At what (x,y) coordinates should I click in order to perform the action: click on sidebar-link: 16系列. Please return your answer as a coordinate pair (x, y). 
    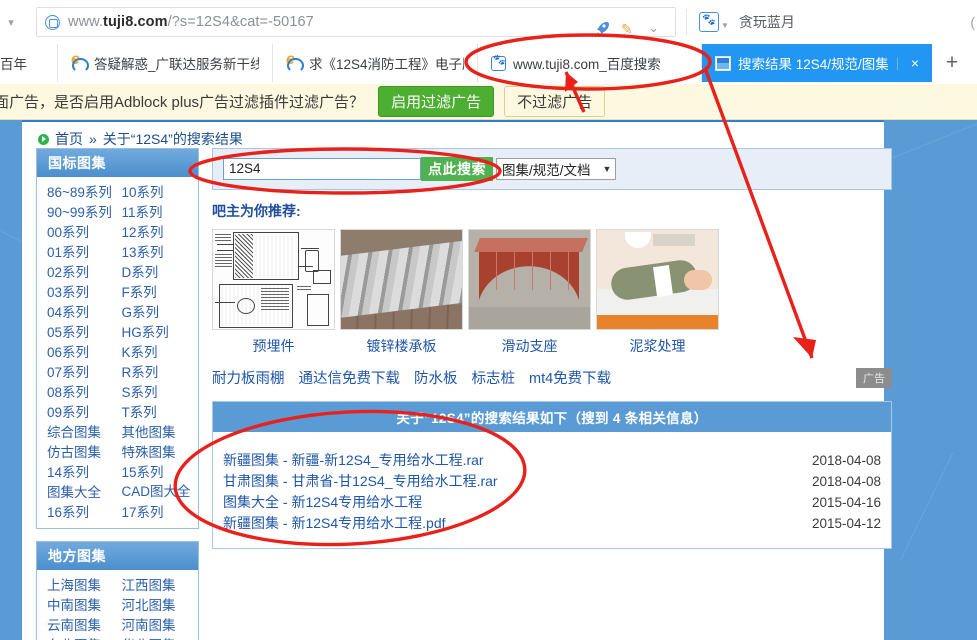
    Looking at the image, I should click on (84, 512).